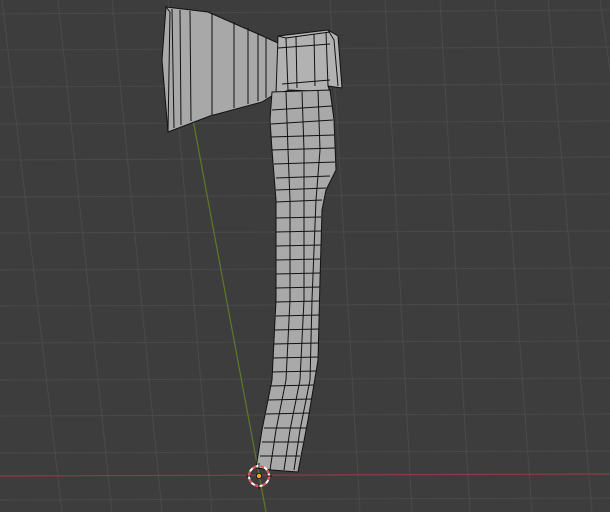 Image resolution: width=610 pixels, height=512 pixels. Describe the element at coordinates (220, 69) in the screenshot. I see `axe-blade` at that location.